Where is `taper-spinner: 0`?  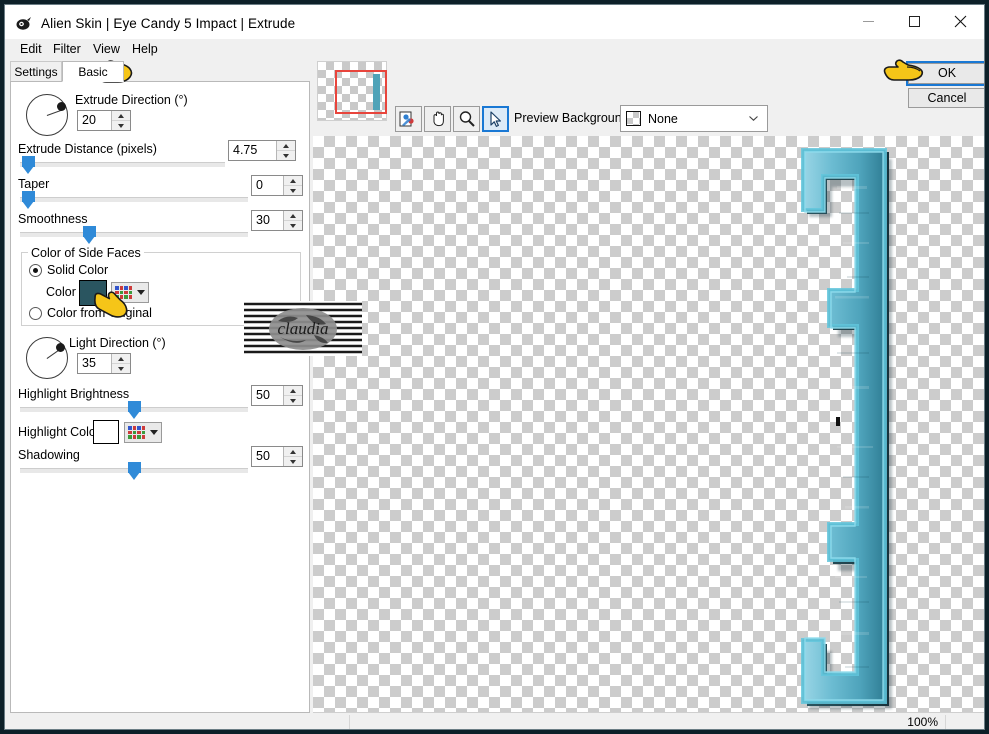 taper-spinner: 0 is located at coordinates (277, 185).